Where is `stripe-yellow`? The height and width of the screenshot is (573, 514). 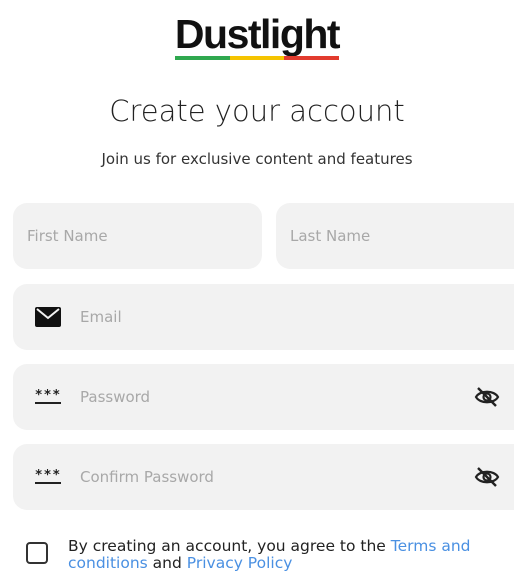 stripe-yellow is located at coordinates (257, 58).